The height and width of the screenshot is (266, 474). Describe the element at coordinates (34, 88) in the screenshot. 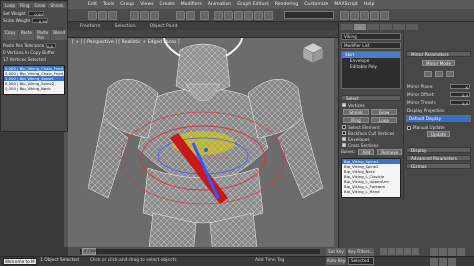

I see `list-item: 0,000 | Bip_Viking_Neck` at that location.